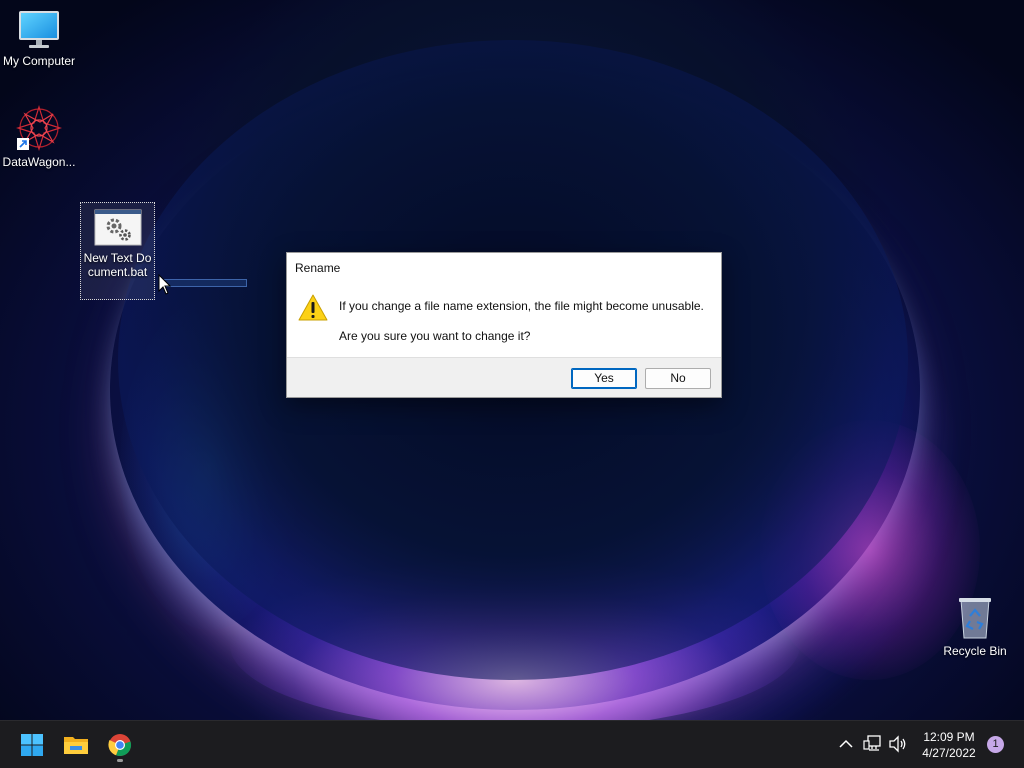  I want to click on desktop-icon-recycle-bin: Recycle Bin, so click(975, 627).